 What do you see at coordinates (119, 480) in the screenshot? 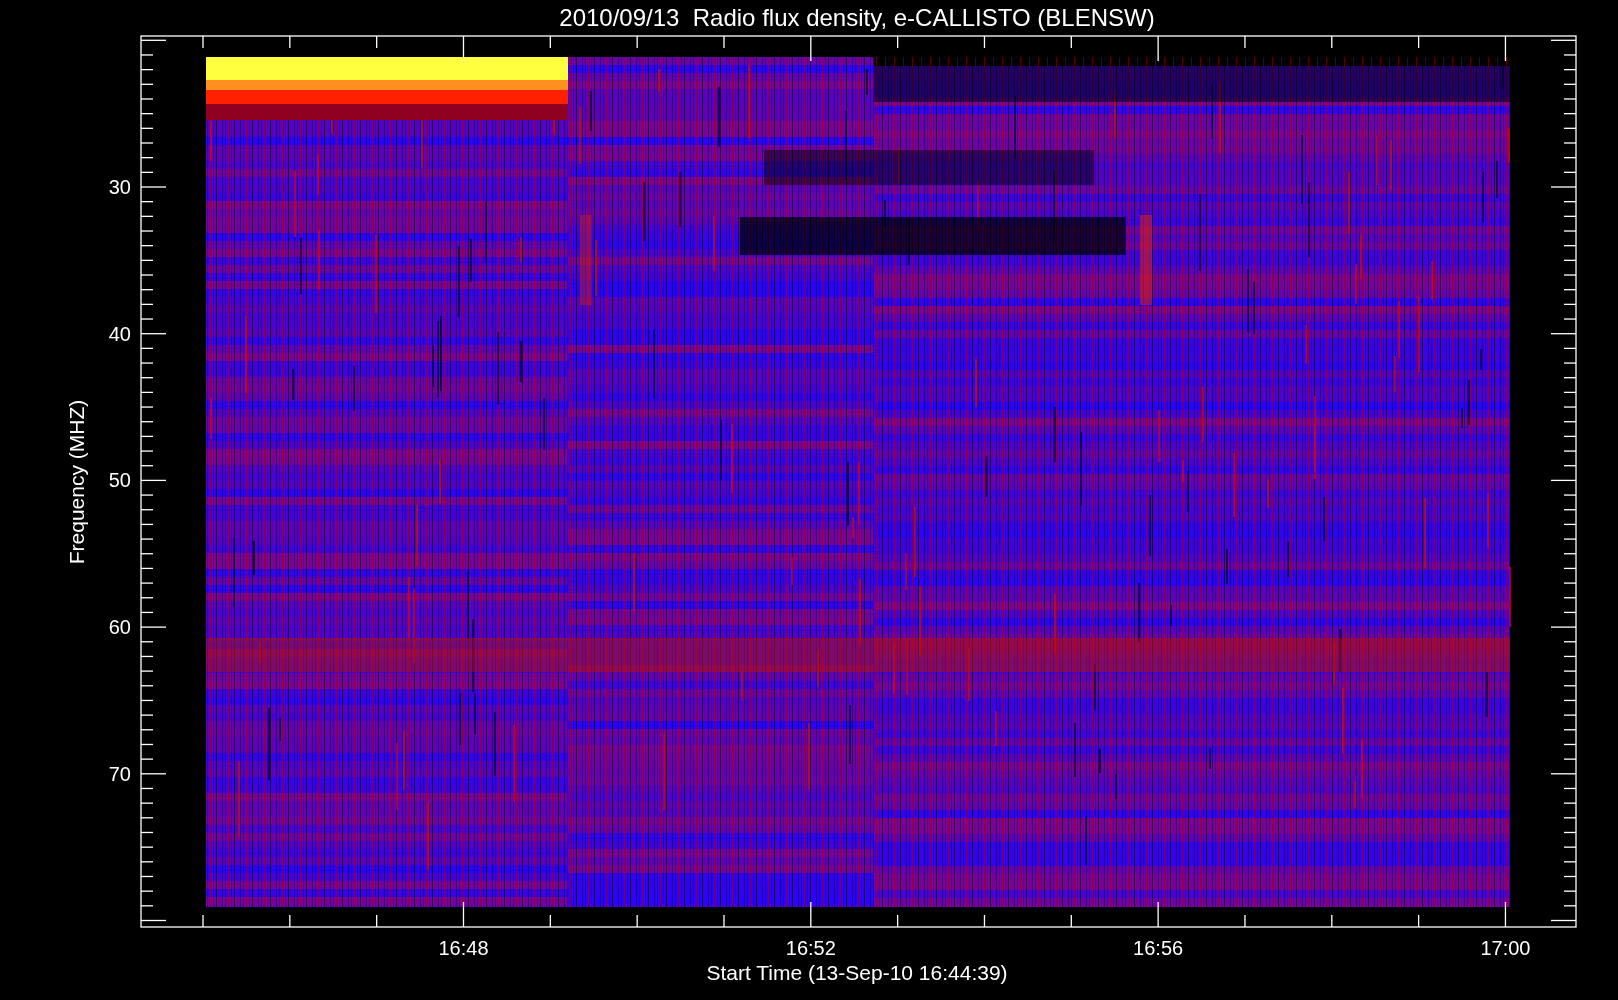
I see `y-tick-label: 50` at bounding box center [119, 480].